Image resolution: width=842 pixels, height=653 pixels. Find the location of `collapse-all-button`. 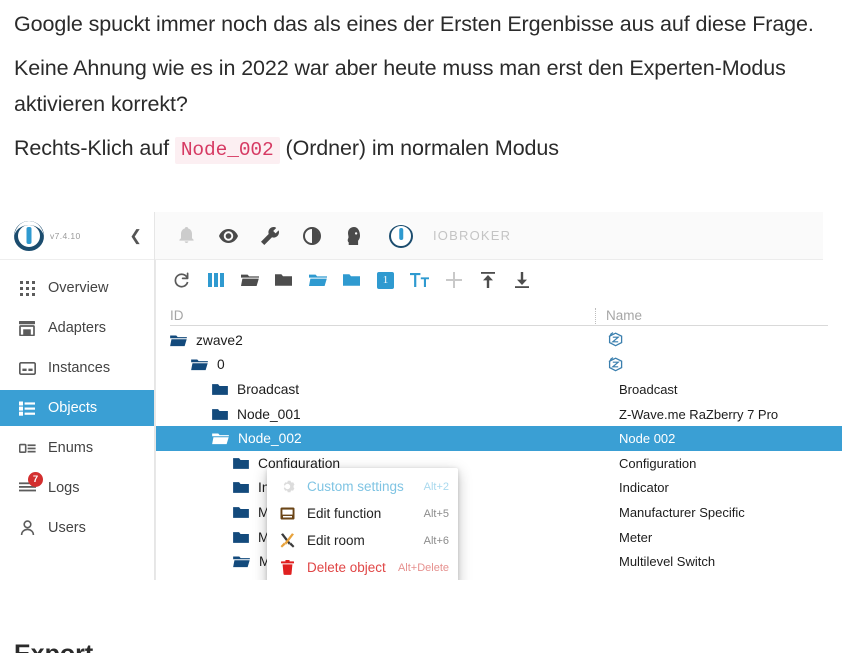

collapse-all-button is located at coordinates (249, 280).